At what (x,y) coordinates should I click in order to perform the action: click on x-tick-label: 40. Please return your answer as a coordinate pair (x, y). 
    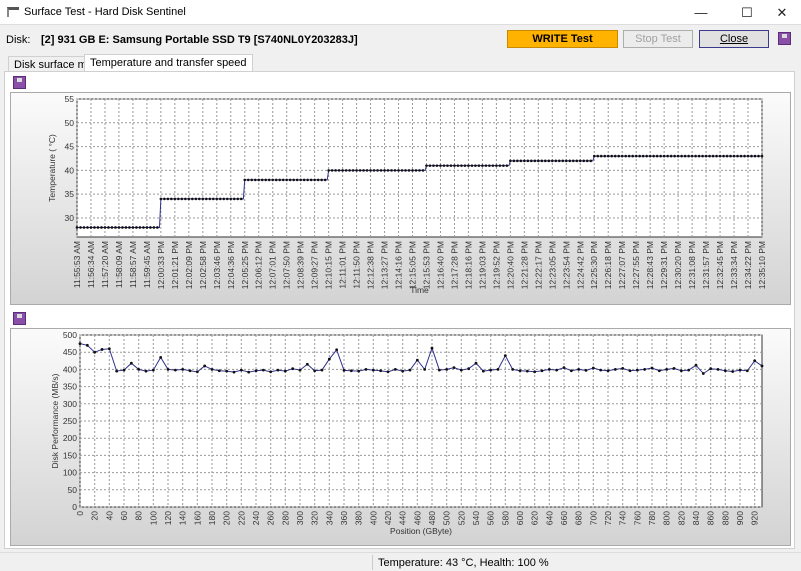
    Looking at the image, I should click on (109, 516).